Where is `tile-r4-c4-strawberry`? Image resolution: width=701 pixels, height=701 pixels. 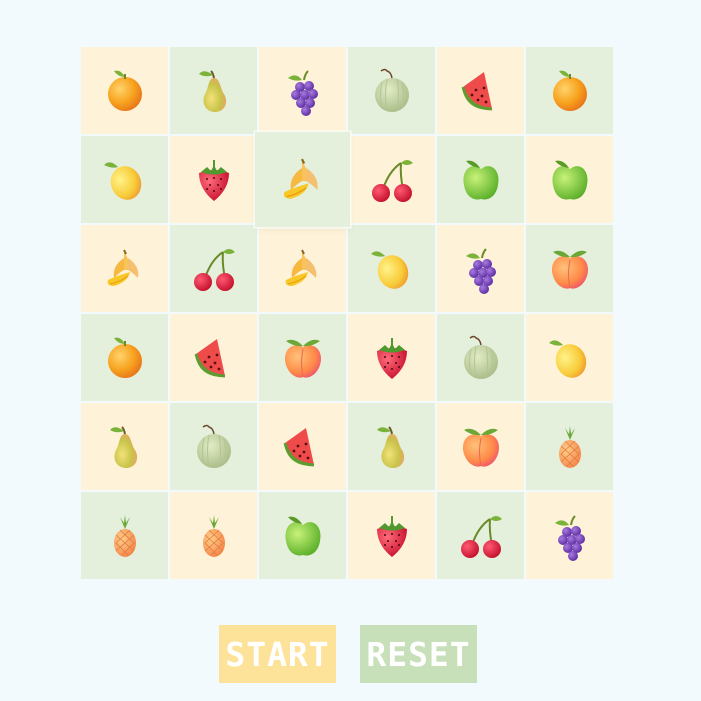 tile-r4-c4-strawberry is located at coordinates (391, 357).